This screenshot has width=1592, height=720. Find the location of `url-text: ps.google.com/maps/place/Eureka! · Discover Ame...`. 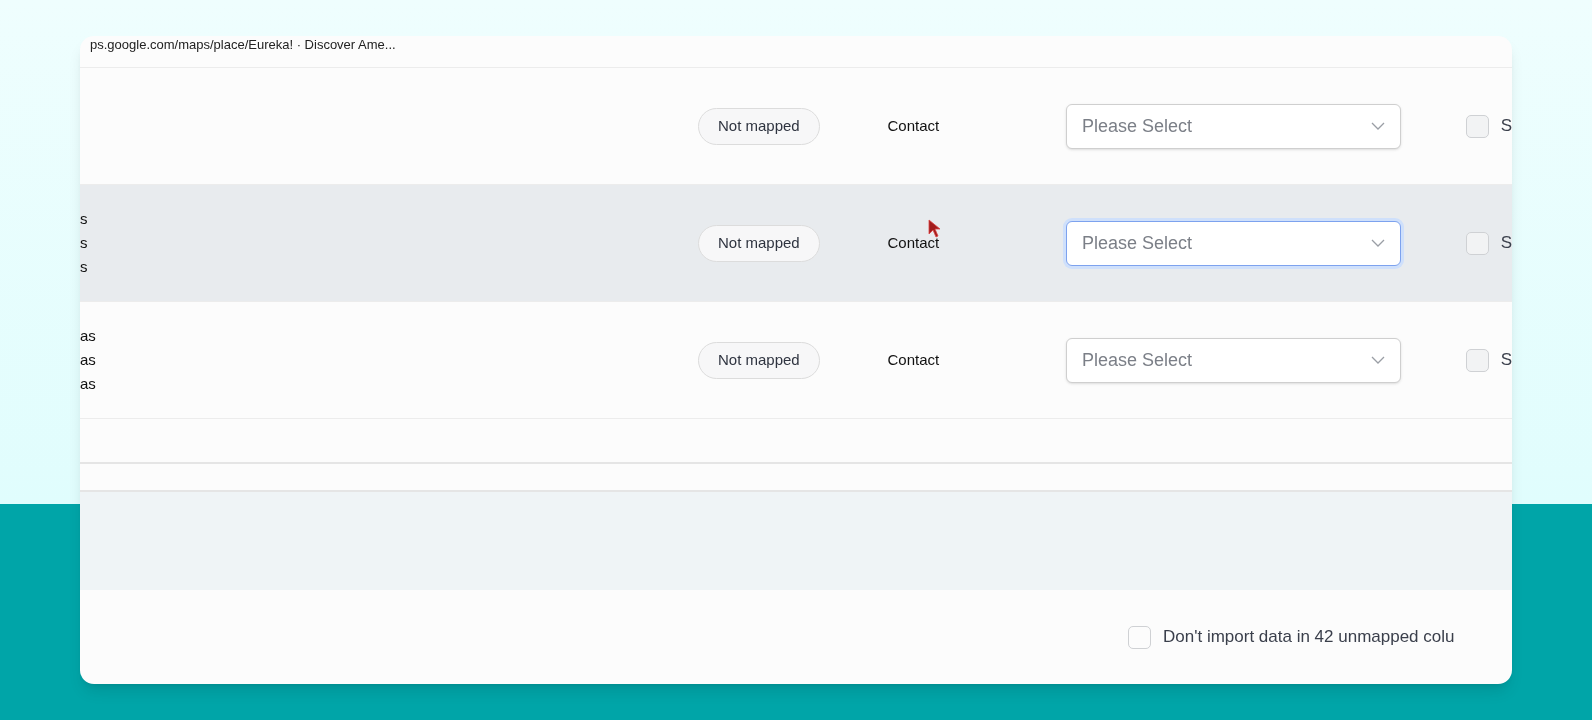

url-text: ps.google.com/maps/place/Eureka! · Discover Ame... is located at coordinates (243, 45).